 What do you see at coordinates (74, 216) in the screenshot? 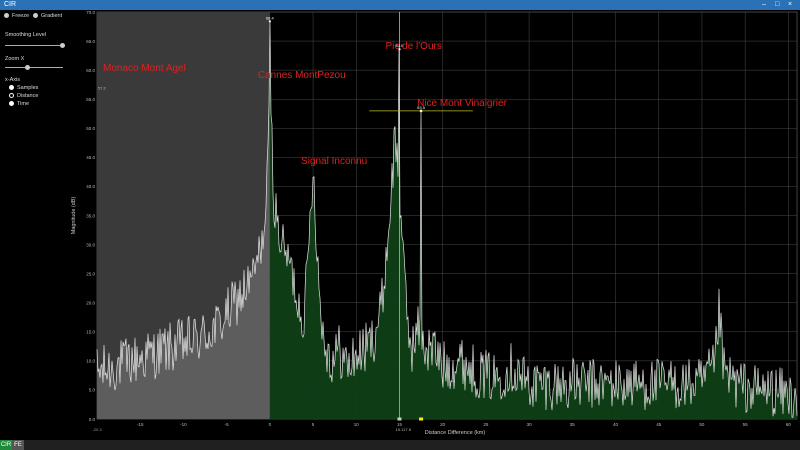
I see `y-axis-label: Magnitude (dB)` at bounding box center [74, 216].